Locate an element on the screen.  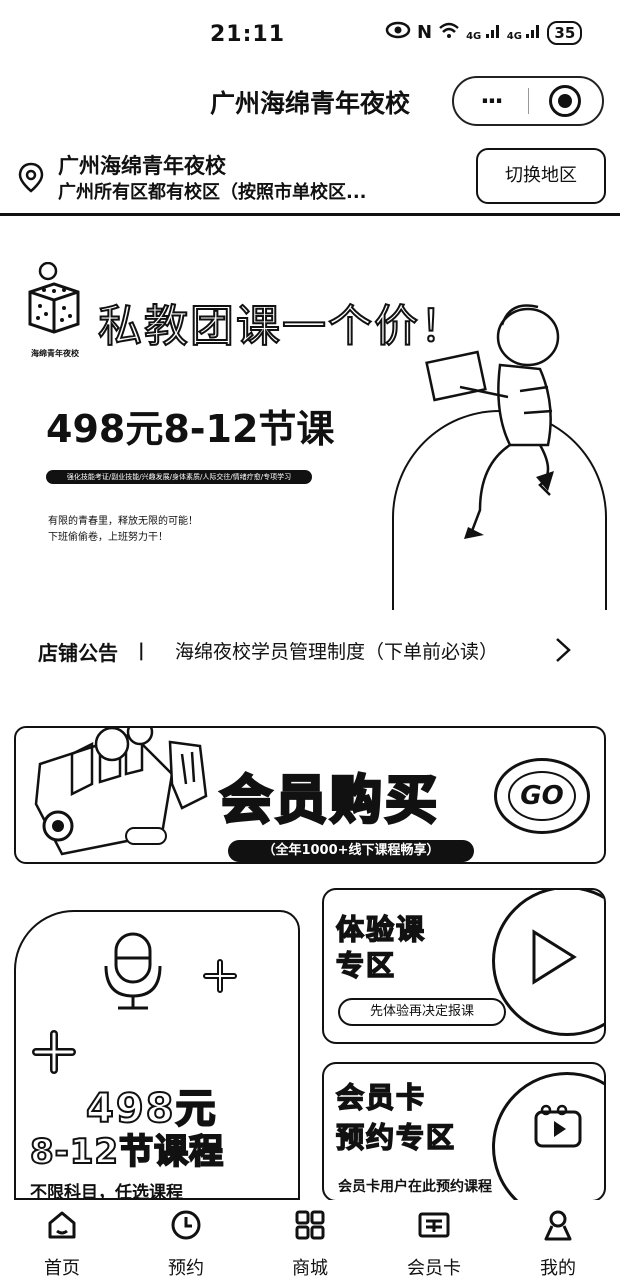
clock-icon is located at coordinates (186, 1225).